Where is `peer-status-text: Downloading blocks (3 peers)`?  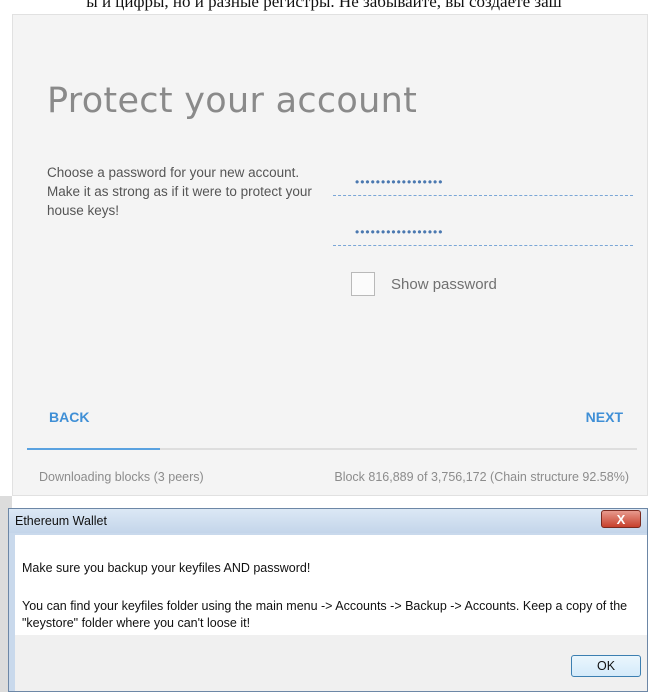 peer-status-text: Downloading blocks (3 peers) is located at coordinates (121, 477).